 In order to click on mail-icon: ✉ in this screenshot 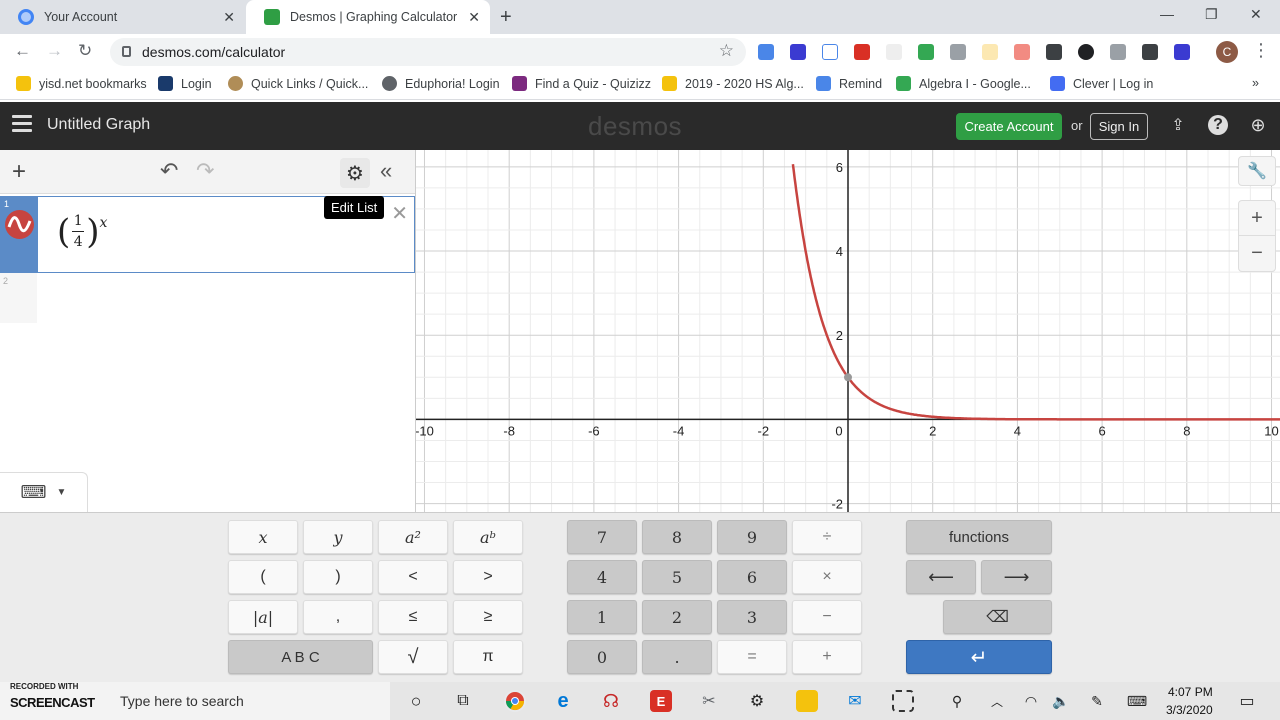, I will do `click(855, 701)`.